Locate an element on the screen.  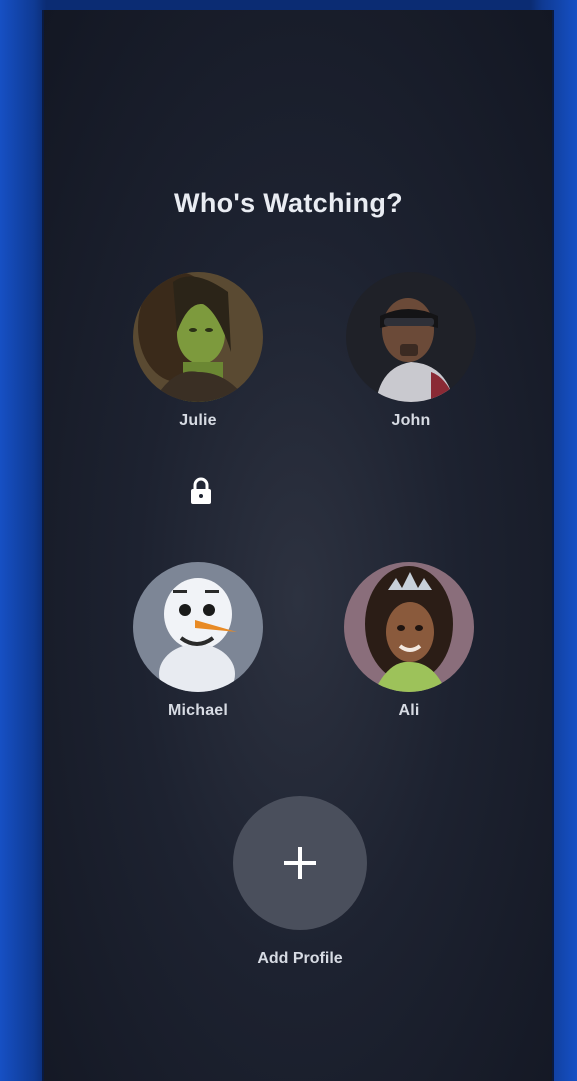
masked-hero-avatar-icon is located at coordinates (411, 337).